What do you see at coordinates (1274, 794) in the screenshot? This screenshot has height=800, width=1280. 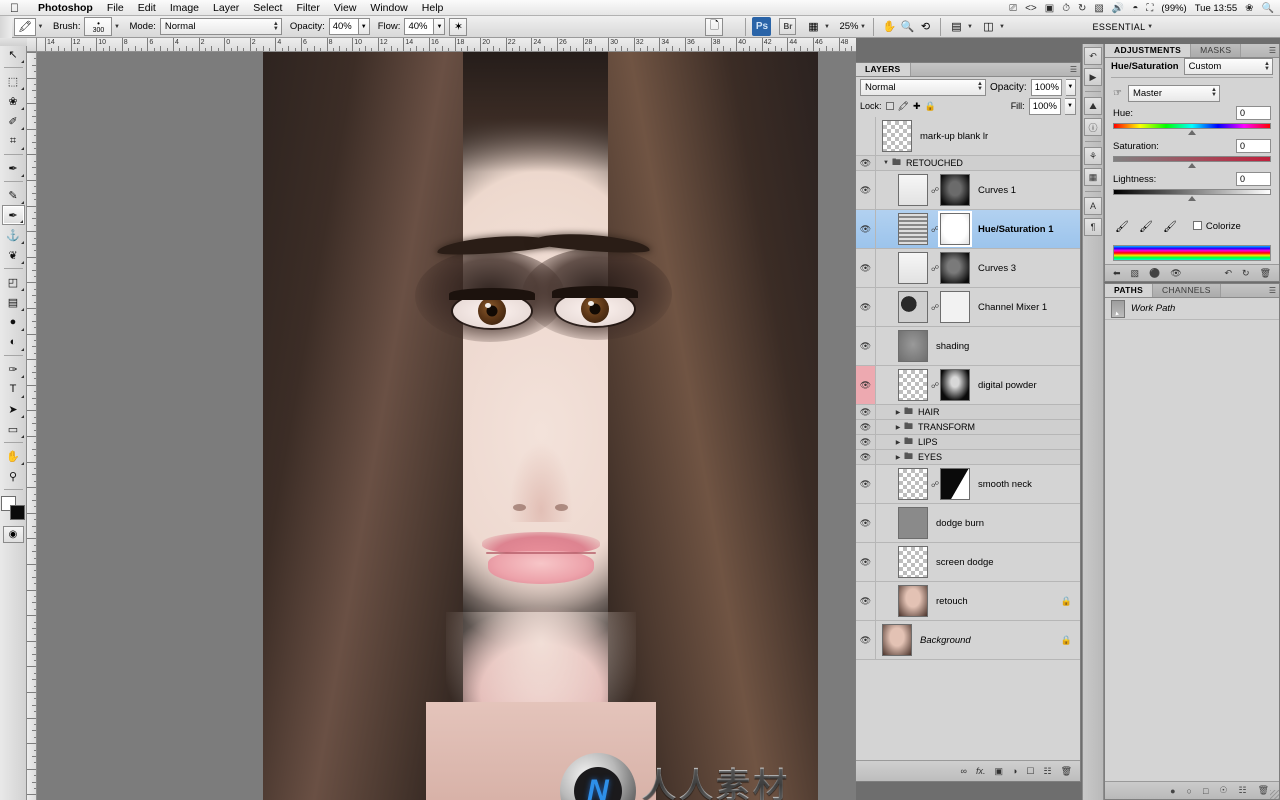 I see `resize-grabber` at bounding box center [1274, 794].